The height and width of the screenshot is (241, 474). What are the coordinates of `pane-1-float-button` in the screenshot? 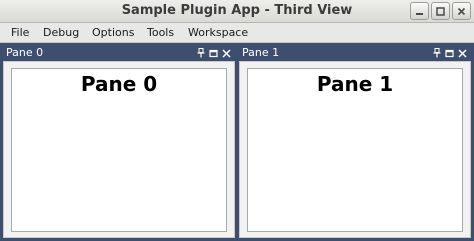 It's located at (449, 53).